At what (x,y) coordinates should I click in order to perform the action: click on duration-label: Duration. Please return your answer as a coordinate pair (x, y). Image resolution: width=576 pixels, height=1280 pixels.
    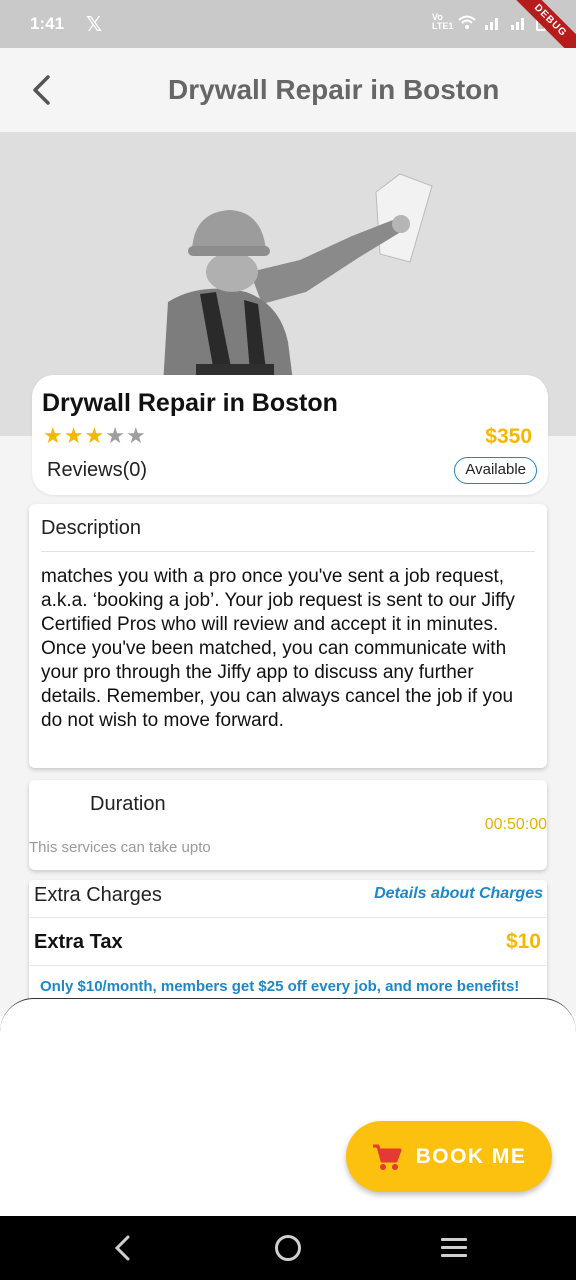
    Looking at the image, I should click on (128, 804).